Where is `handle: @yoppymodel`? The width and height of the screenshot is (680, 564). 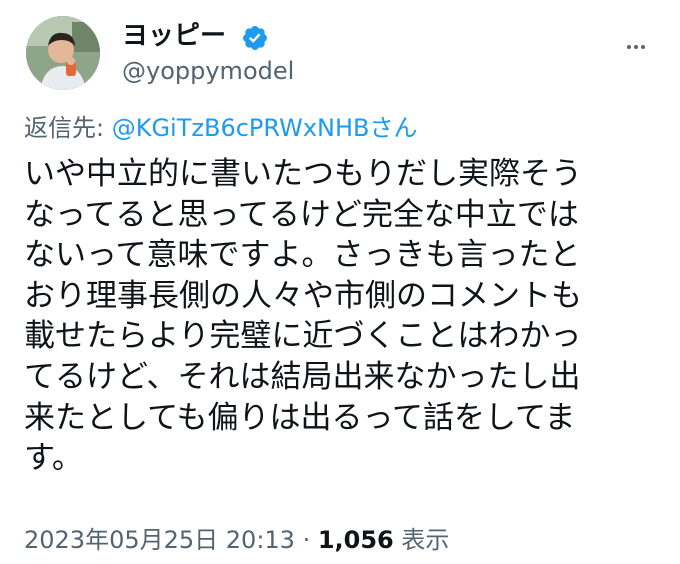
handle: @yoppymodel is located at coordinates (208, 71).